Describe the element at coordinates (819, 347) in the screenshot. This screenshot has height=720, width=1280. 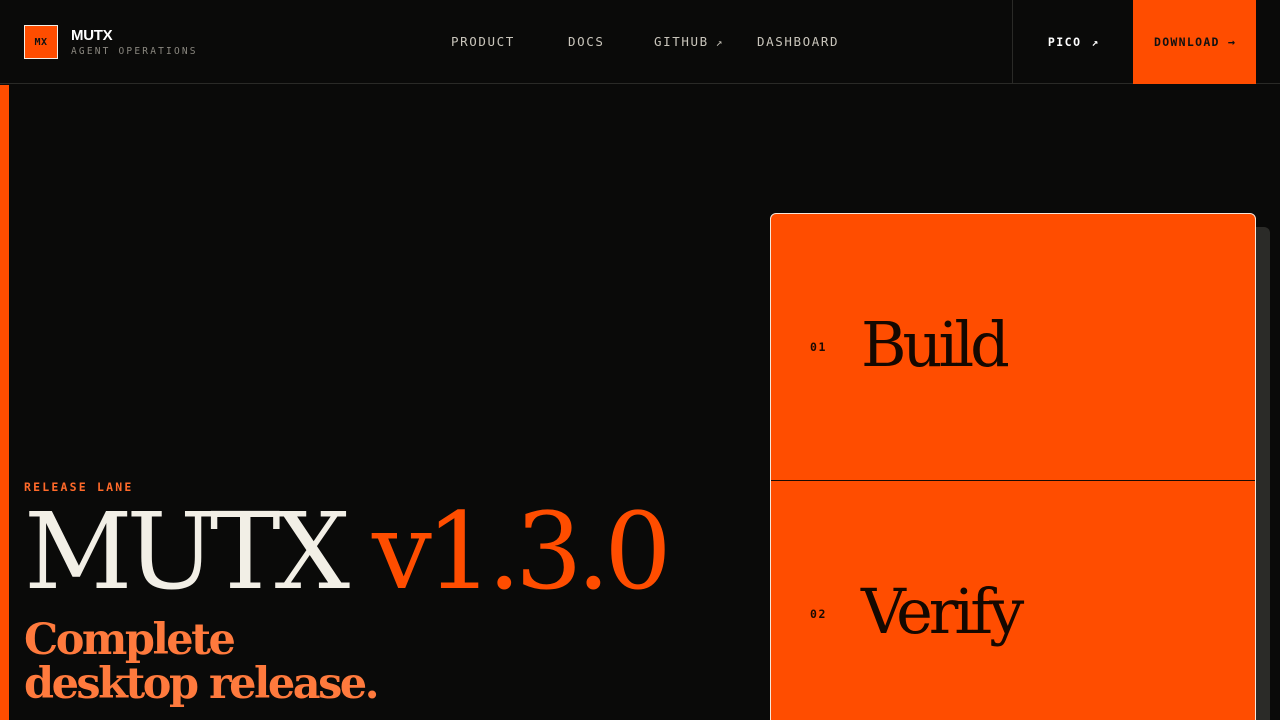
I see `stage-number: 01` at that location.